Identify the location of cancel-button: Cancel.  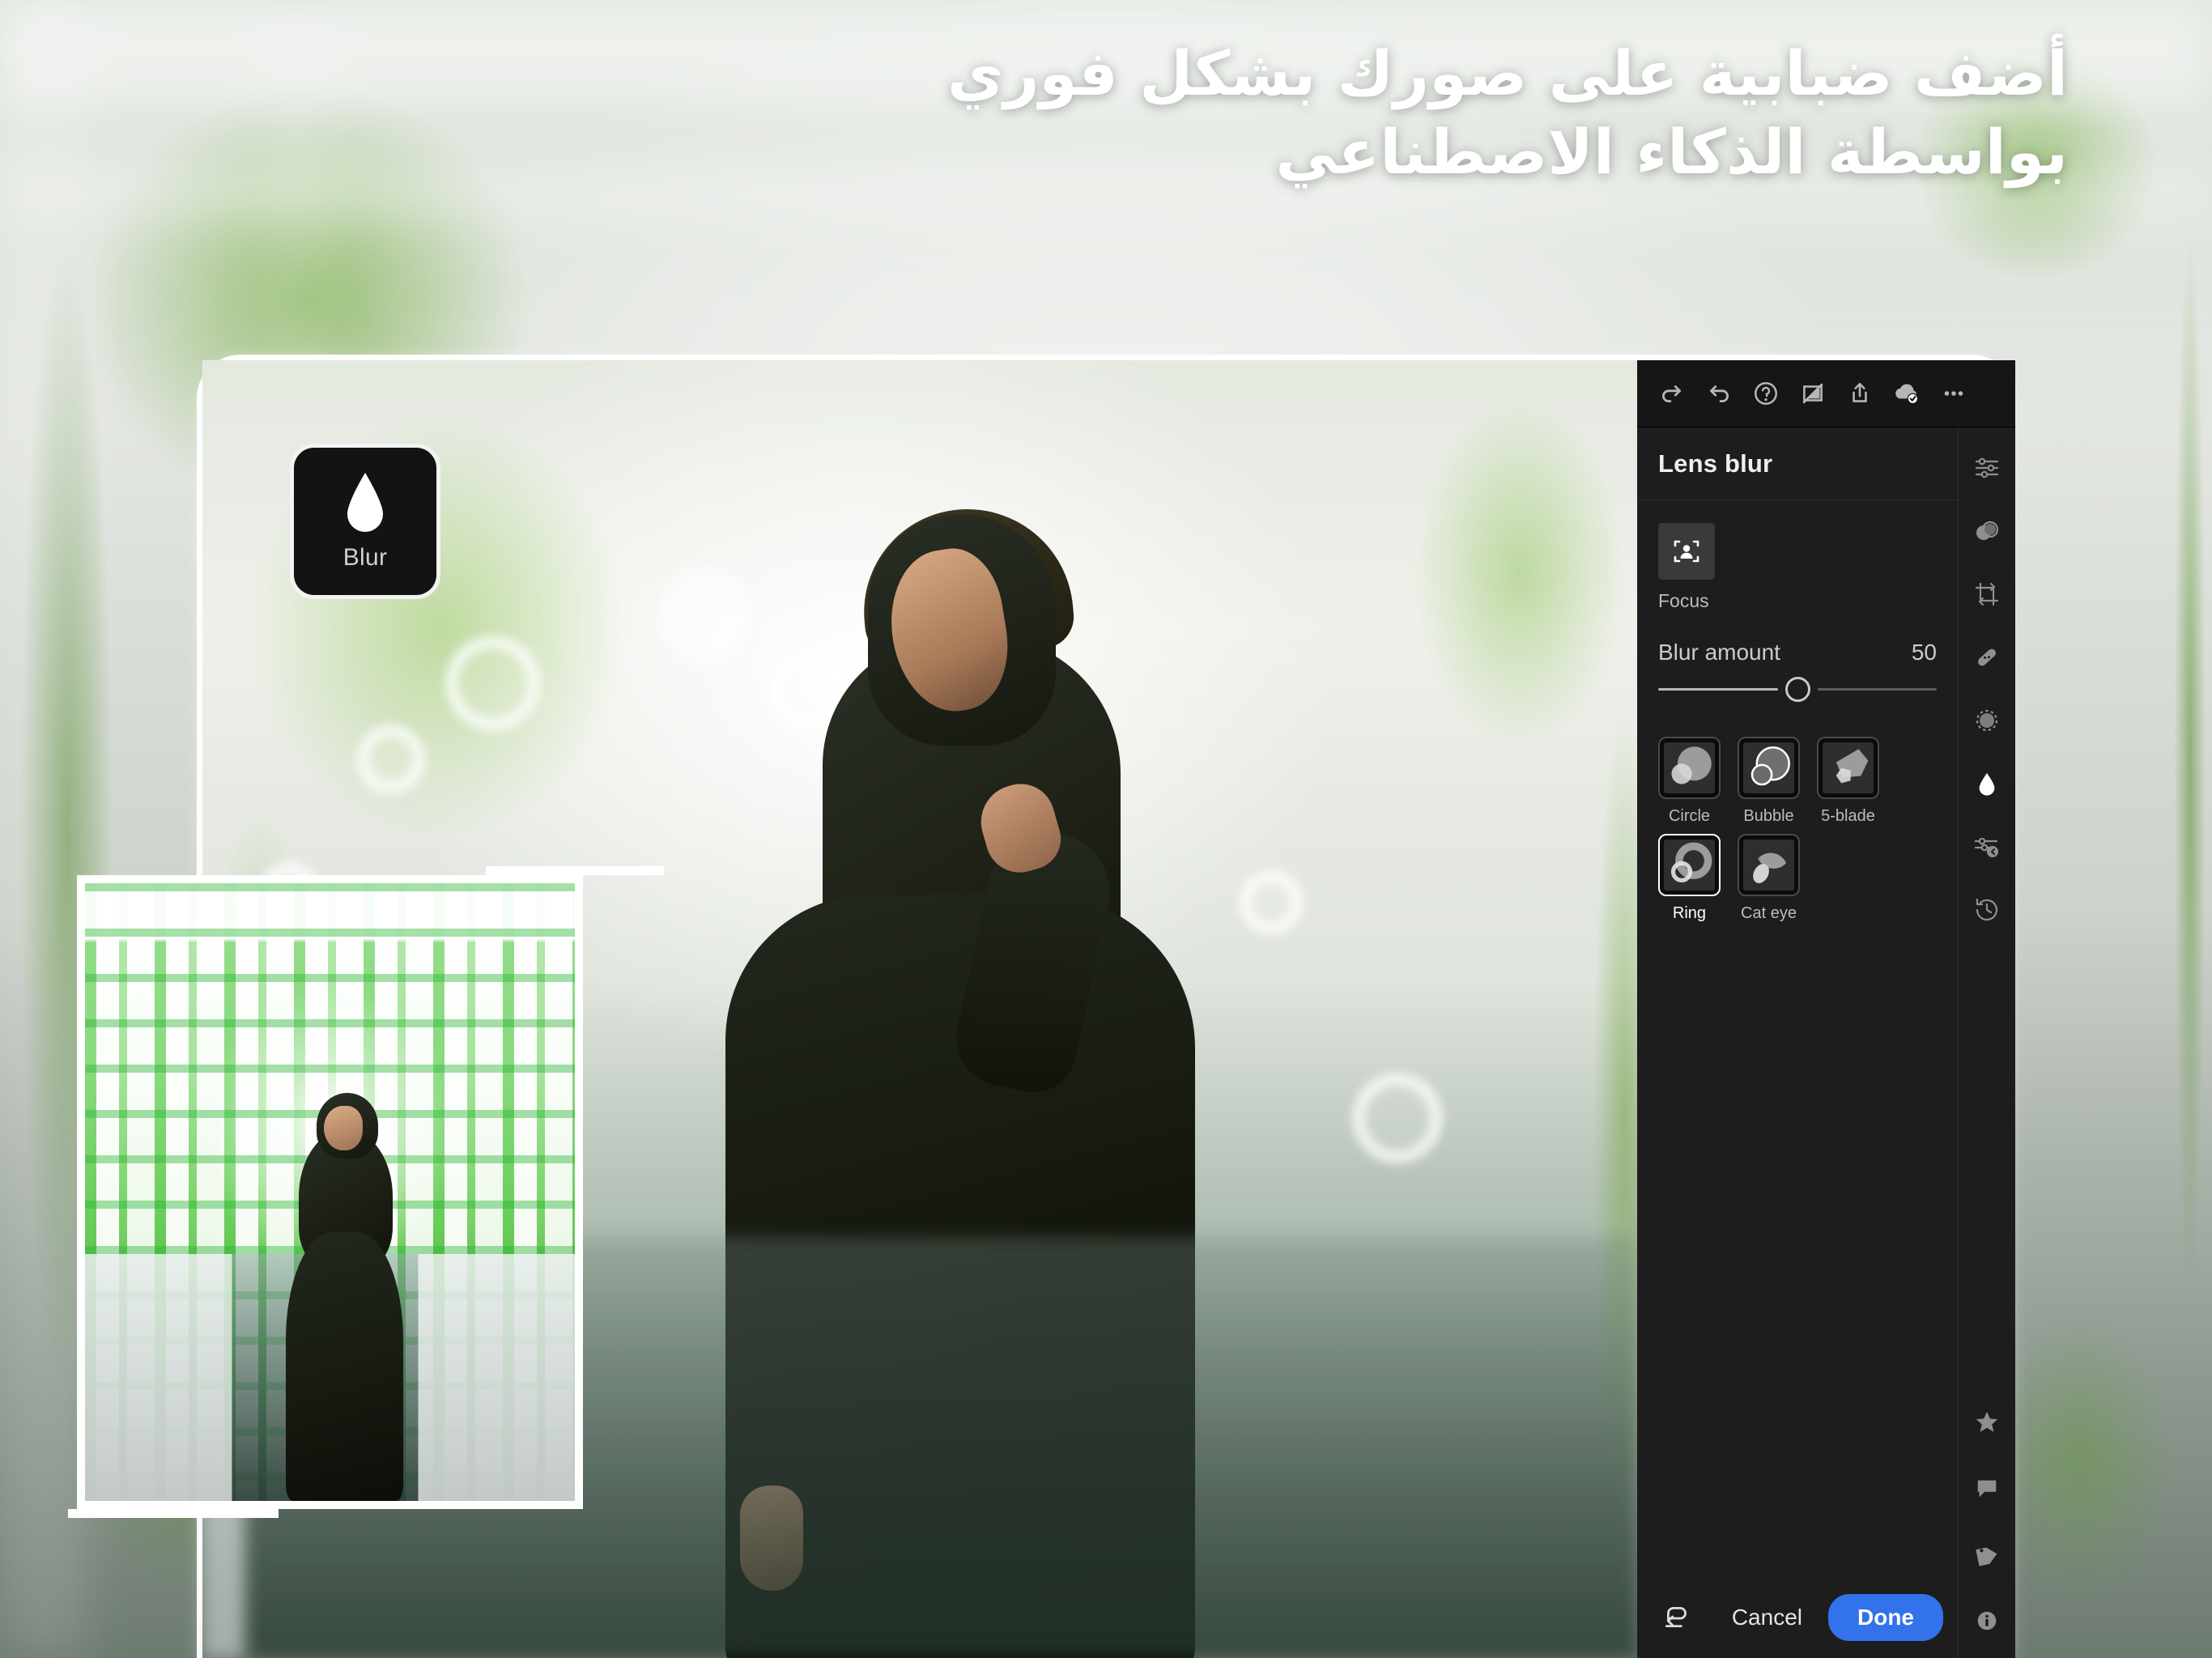
(1767, 1617).